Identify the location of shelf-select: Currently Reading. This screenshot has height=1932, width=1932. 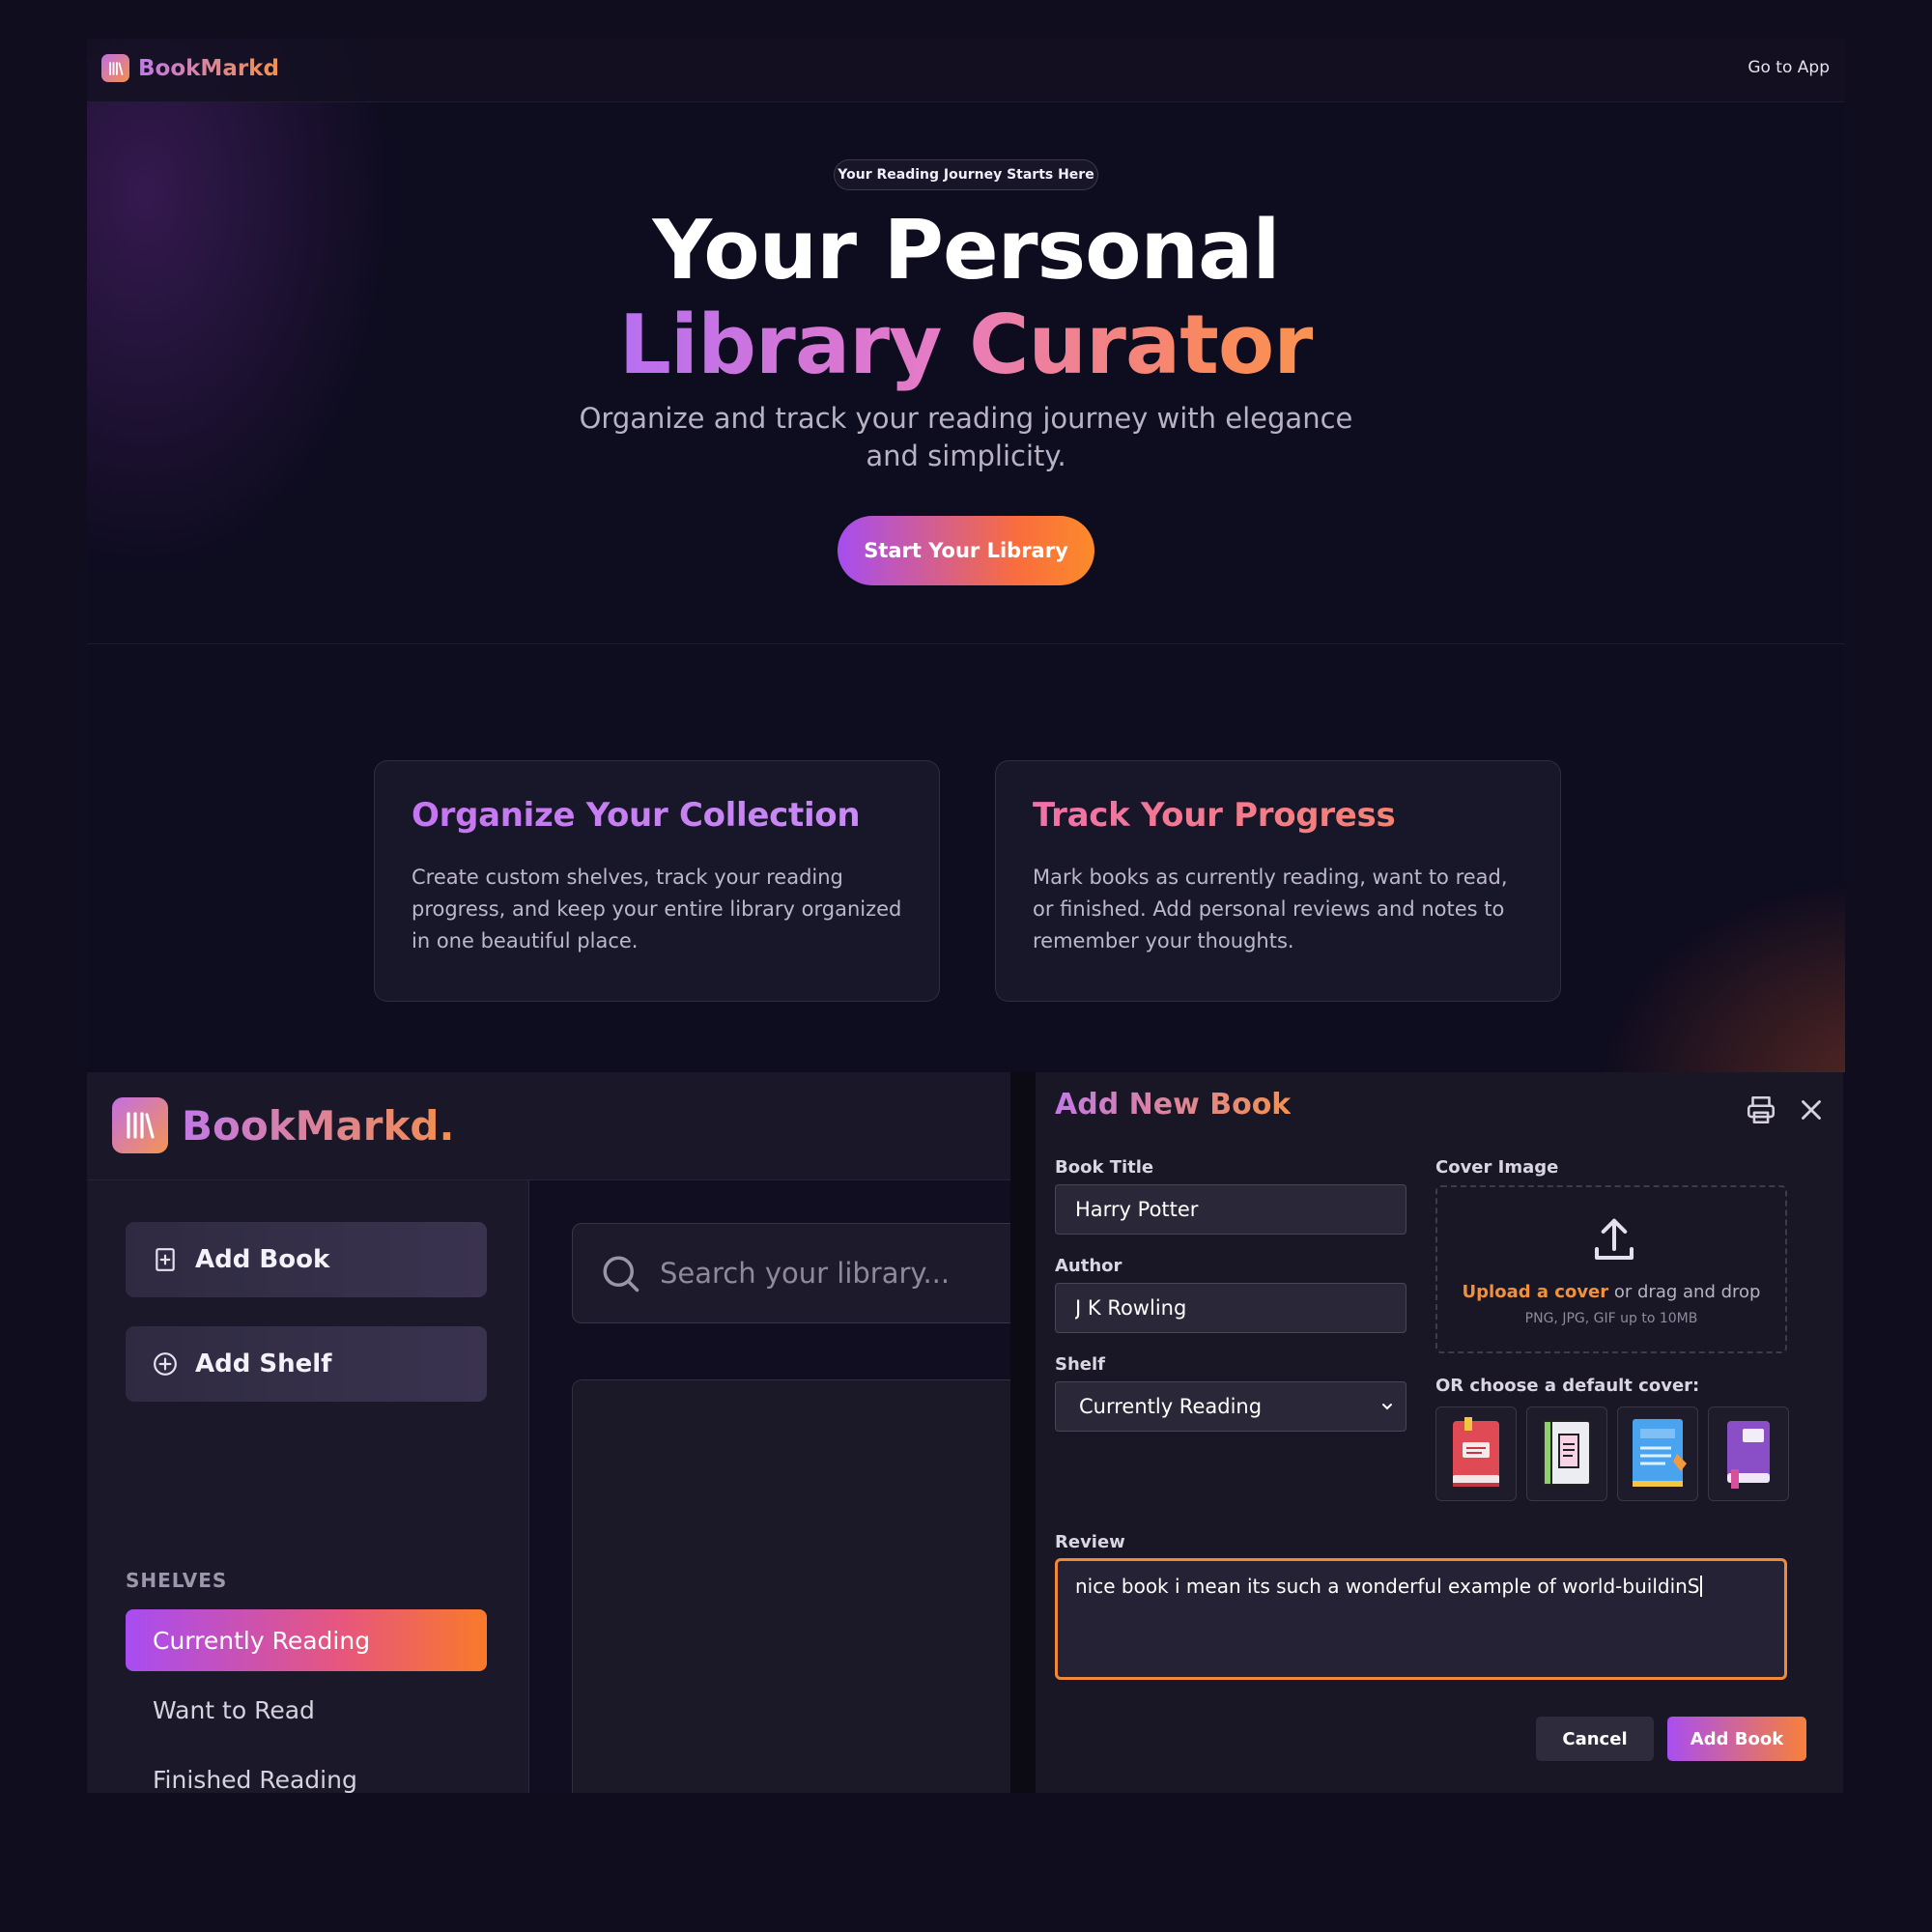
(1230, 1406).